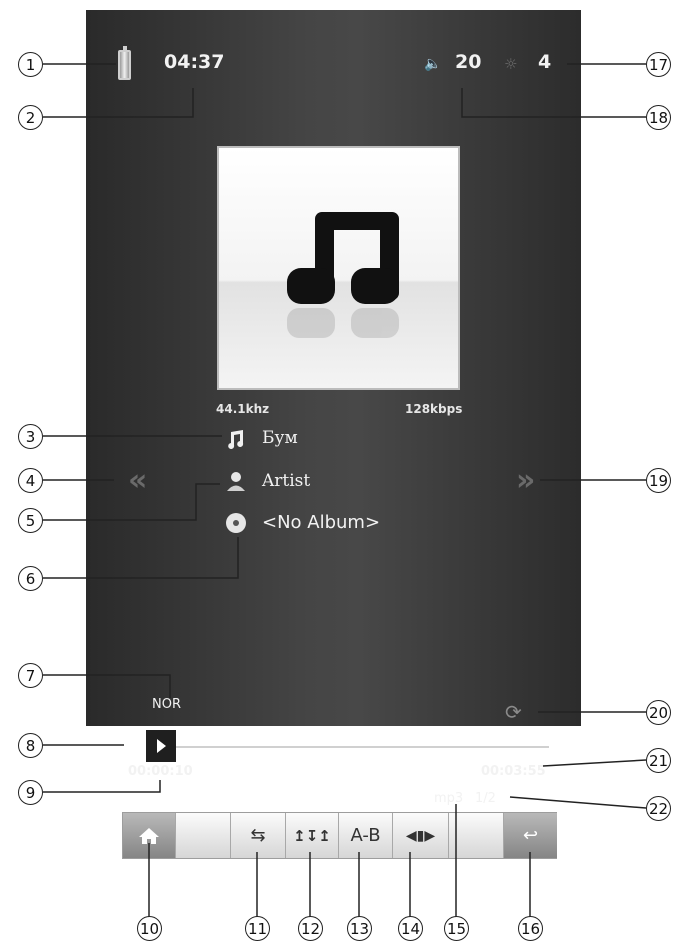 The width and height of the screenshot is (693, 945). I want to click on callout-6: 6, so click(30, 578).